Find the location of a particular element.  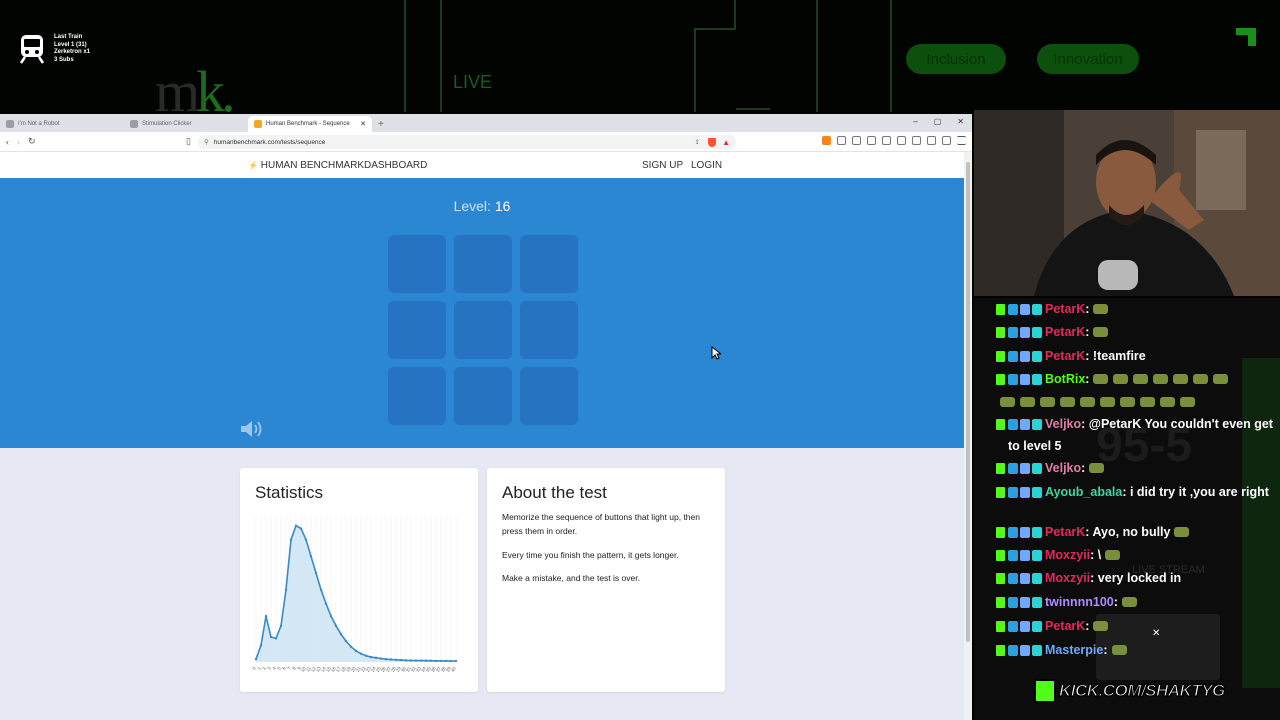

chat-username: BotRix is located at coordinates (1065, 379).